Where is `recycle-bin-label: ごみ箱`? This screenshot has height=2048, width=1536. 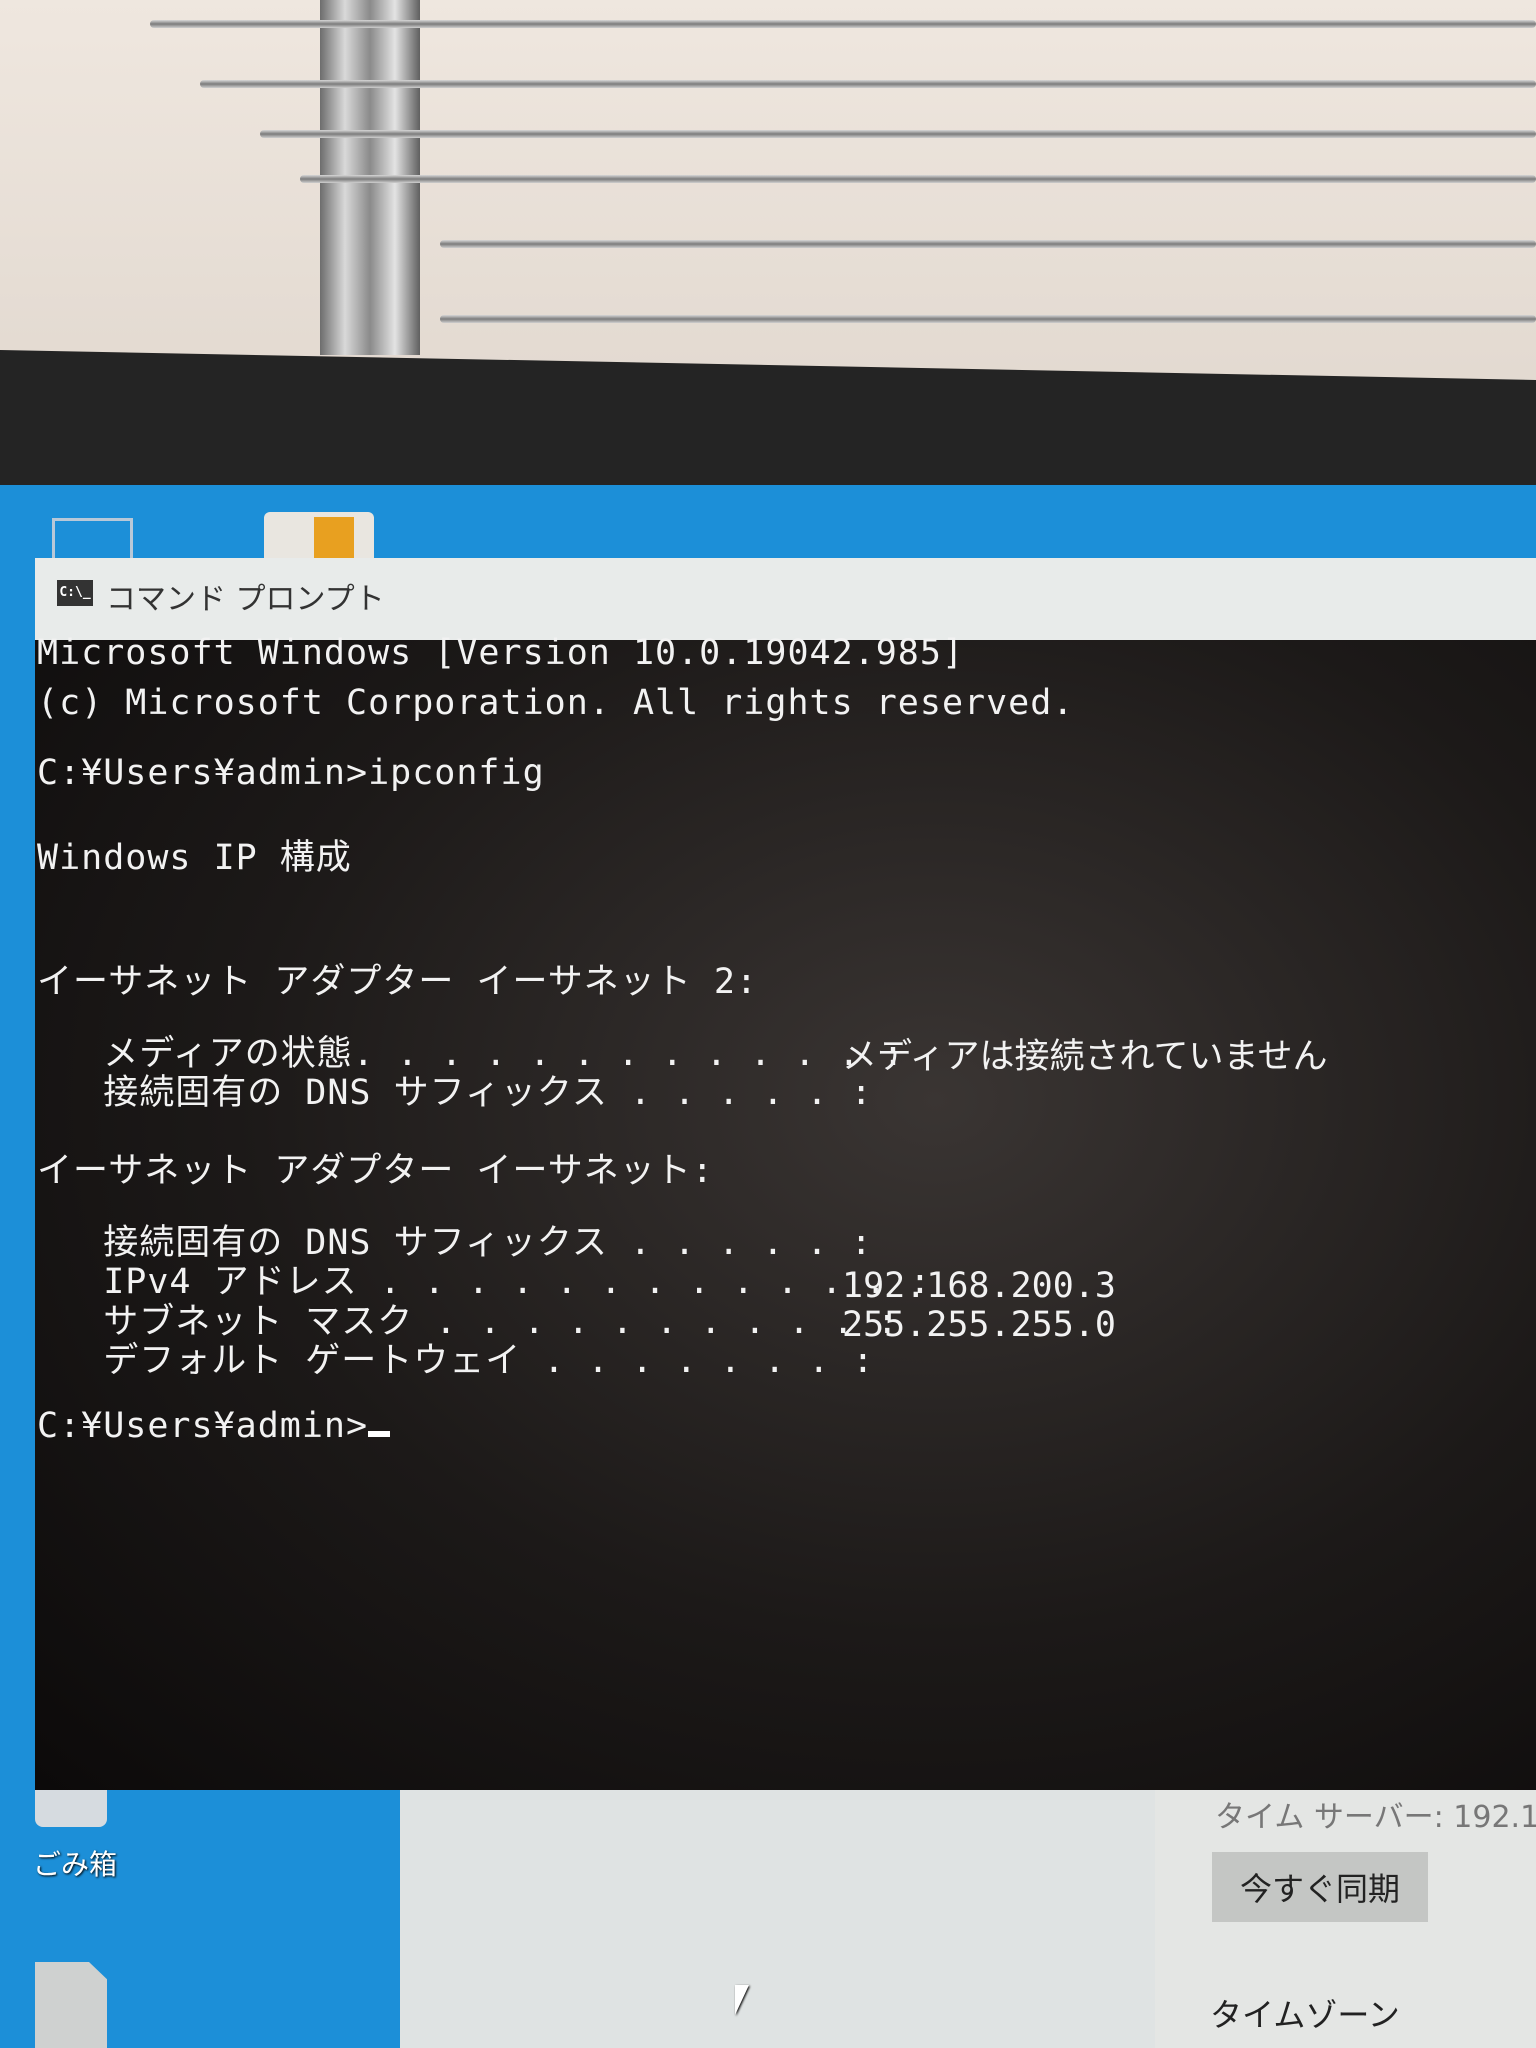 recycle-bin-label: ごみ箱 is located at coordinates (75, 1863).